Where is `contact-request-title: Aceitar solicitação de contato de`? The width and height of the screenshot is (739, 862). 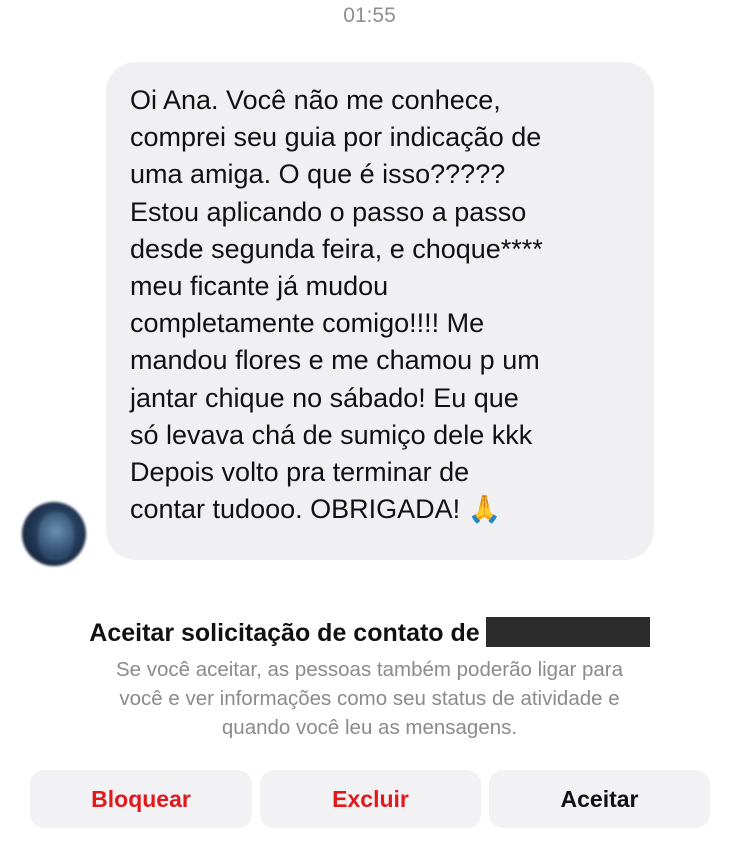 contact-request-title: Aceitar solicitação de contato de is located at coordinates (369, 632).